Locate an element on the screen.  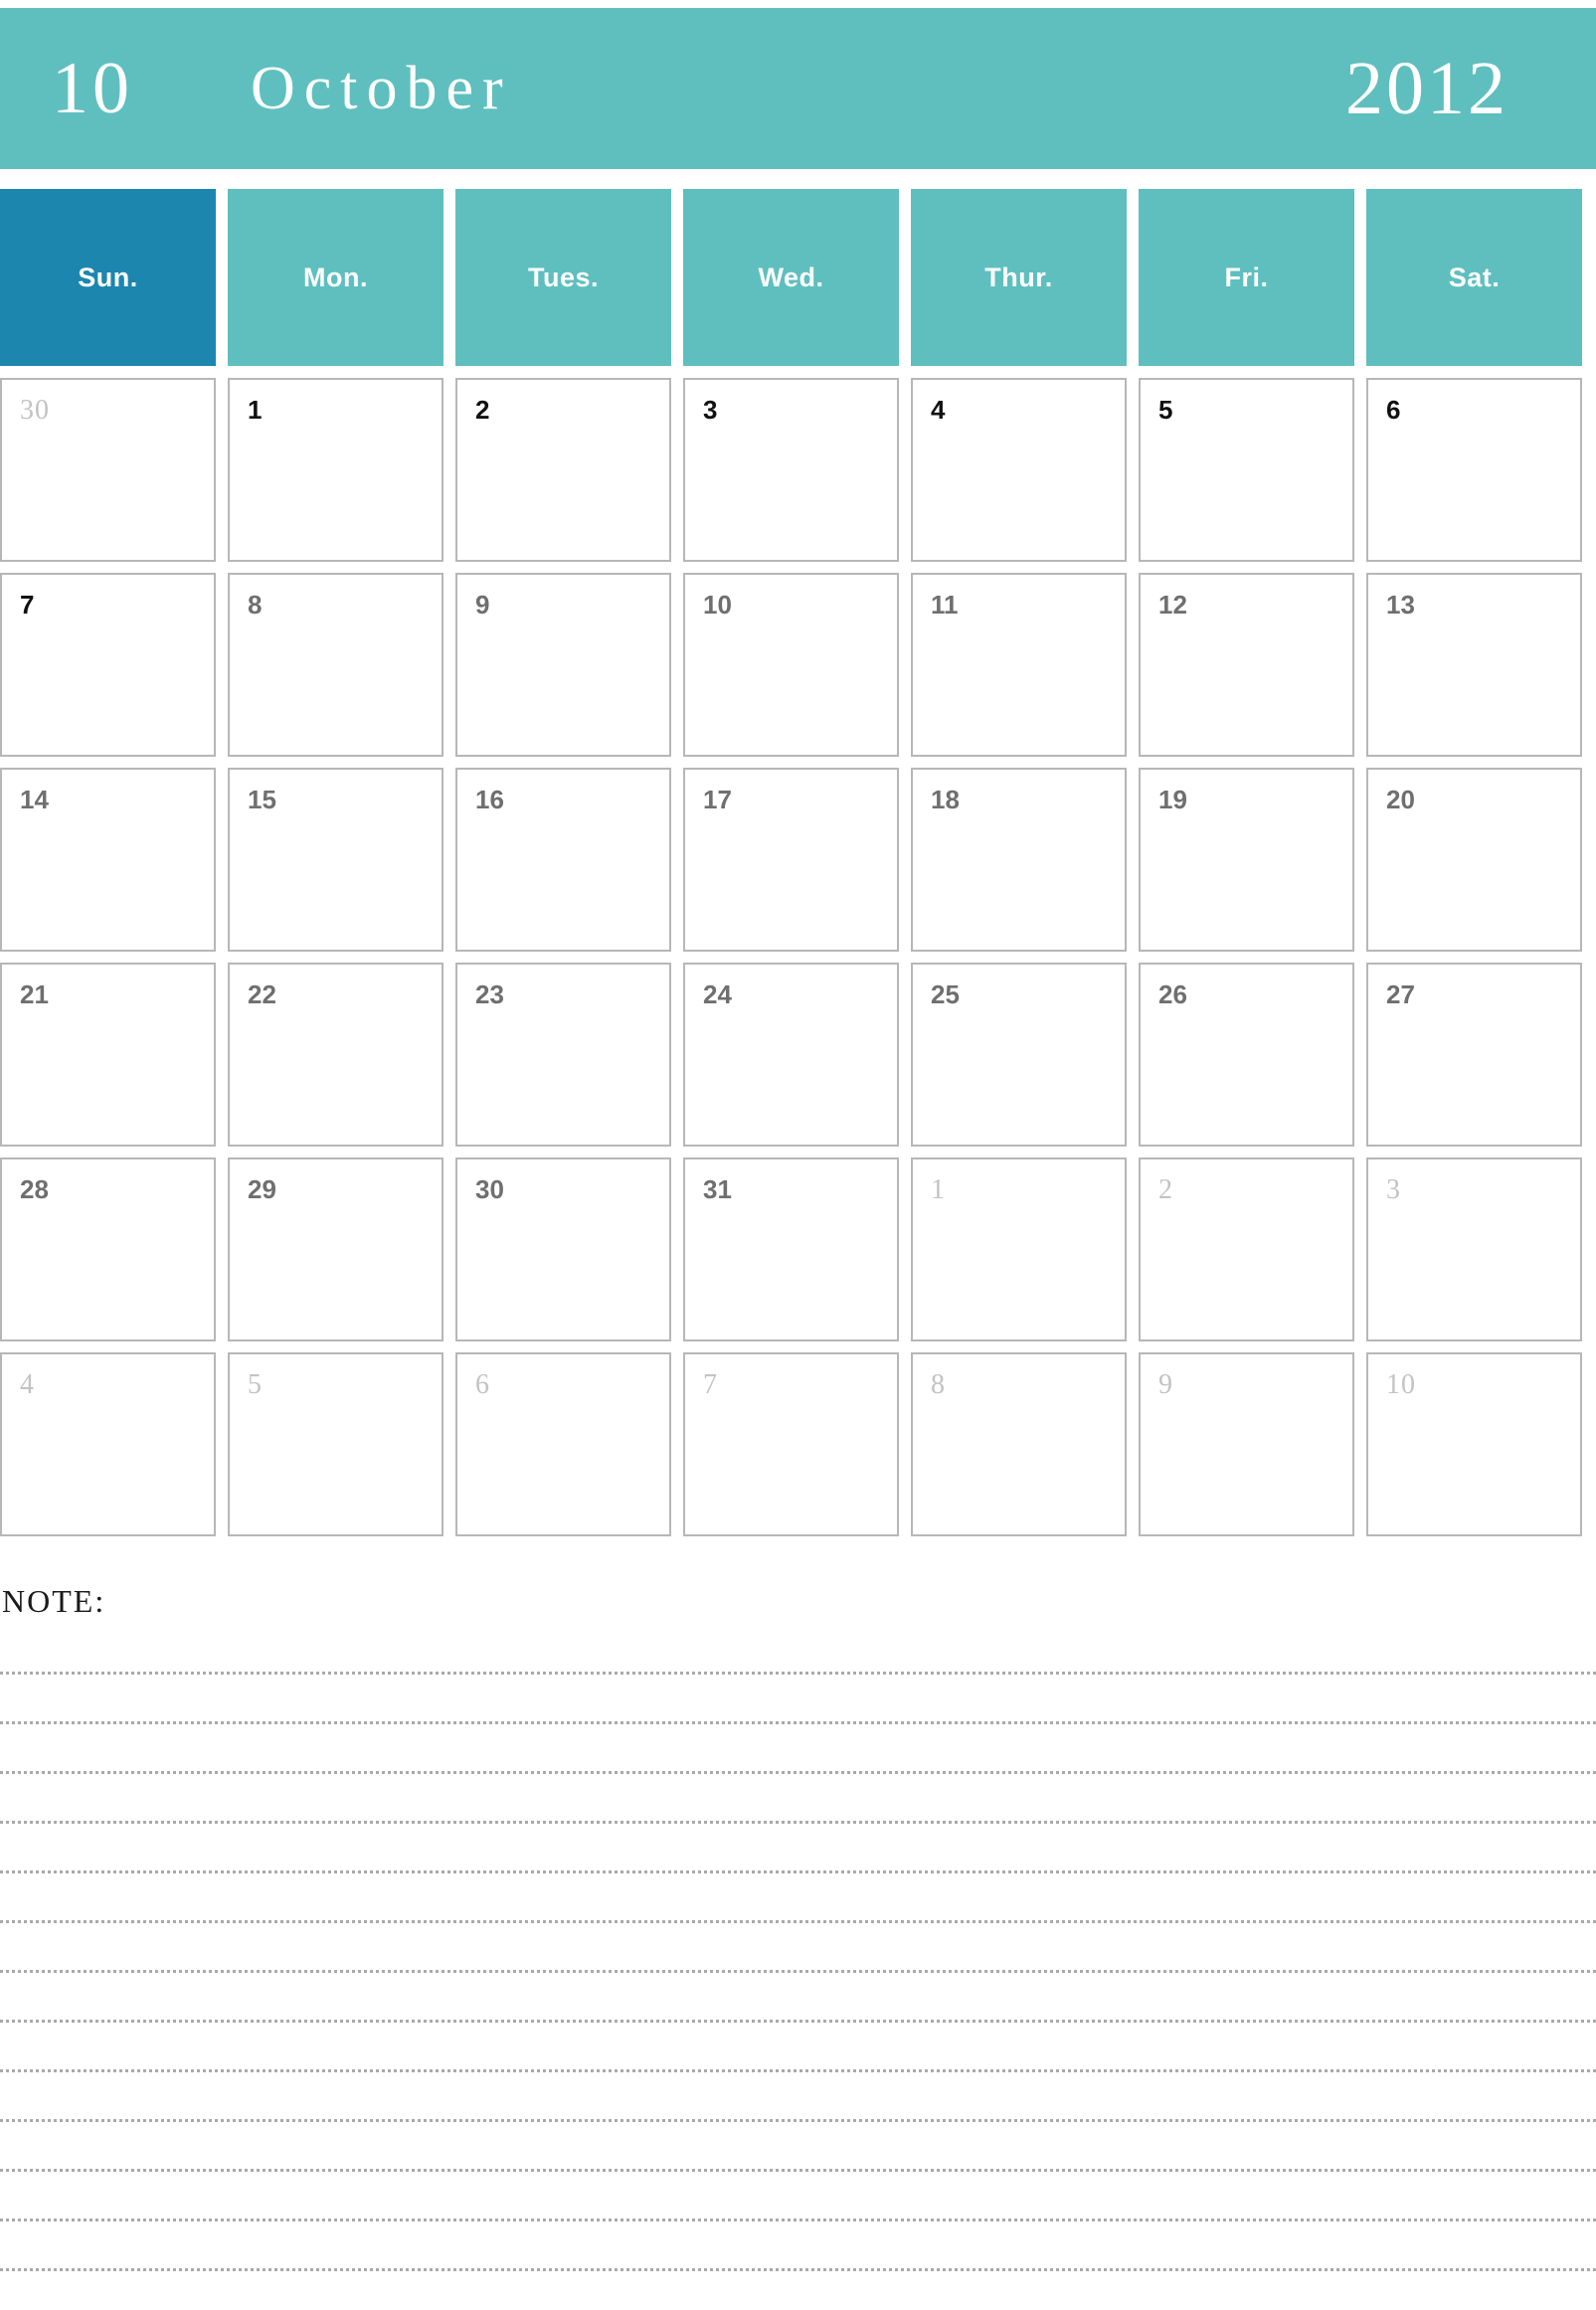
month-name: October is located at coordinates (382, 89).